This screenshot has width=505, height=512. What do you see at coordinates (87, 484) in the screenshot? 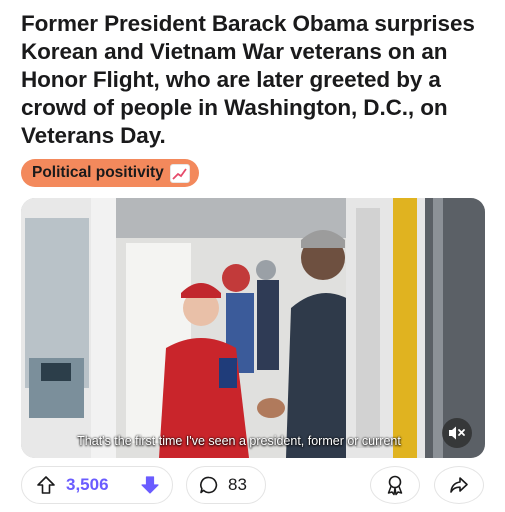
I see `vote-count: 3,506` at bounding box center [87, 484].